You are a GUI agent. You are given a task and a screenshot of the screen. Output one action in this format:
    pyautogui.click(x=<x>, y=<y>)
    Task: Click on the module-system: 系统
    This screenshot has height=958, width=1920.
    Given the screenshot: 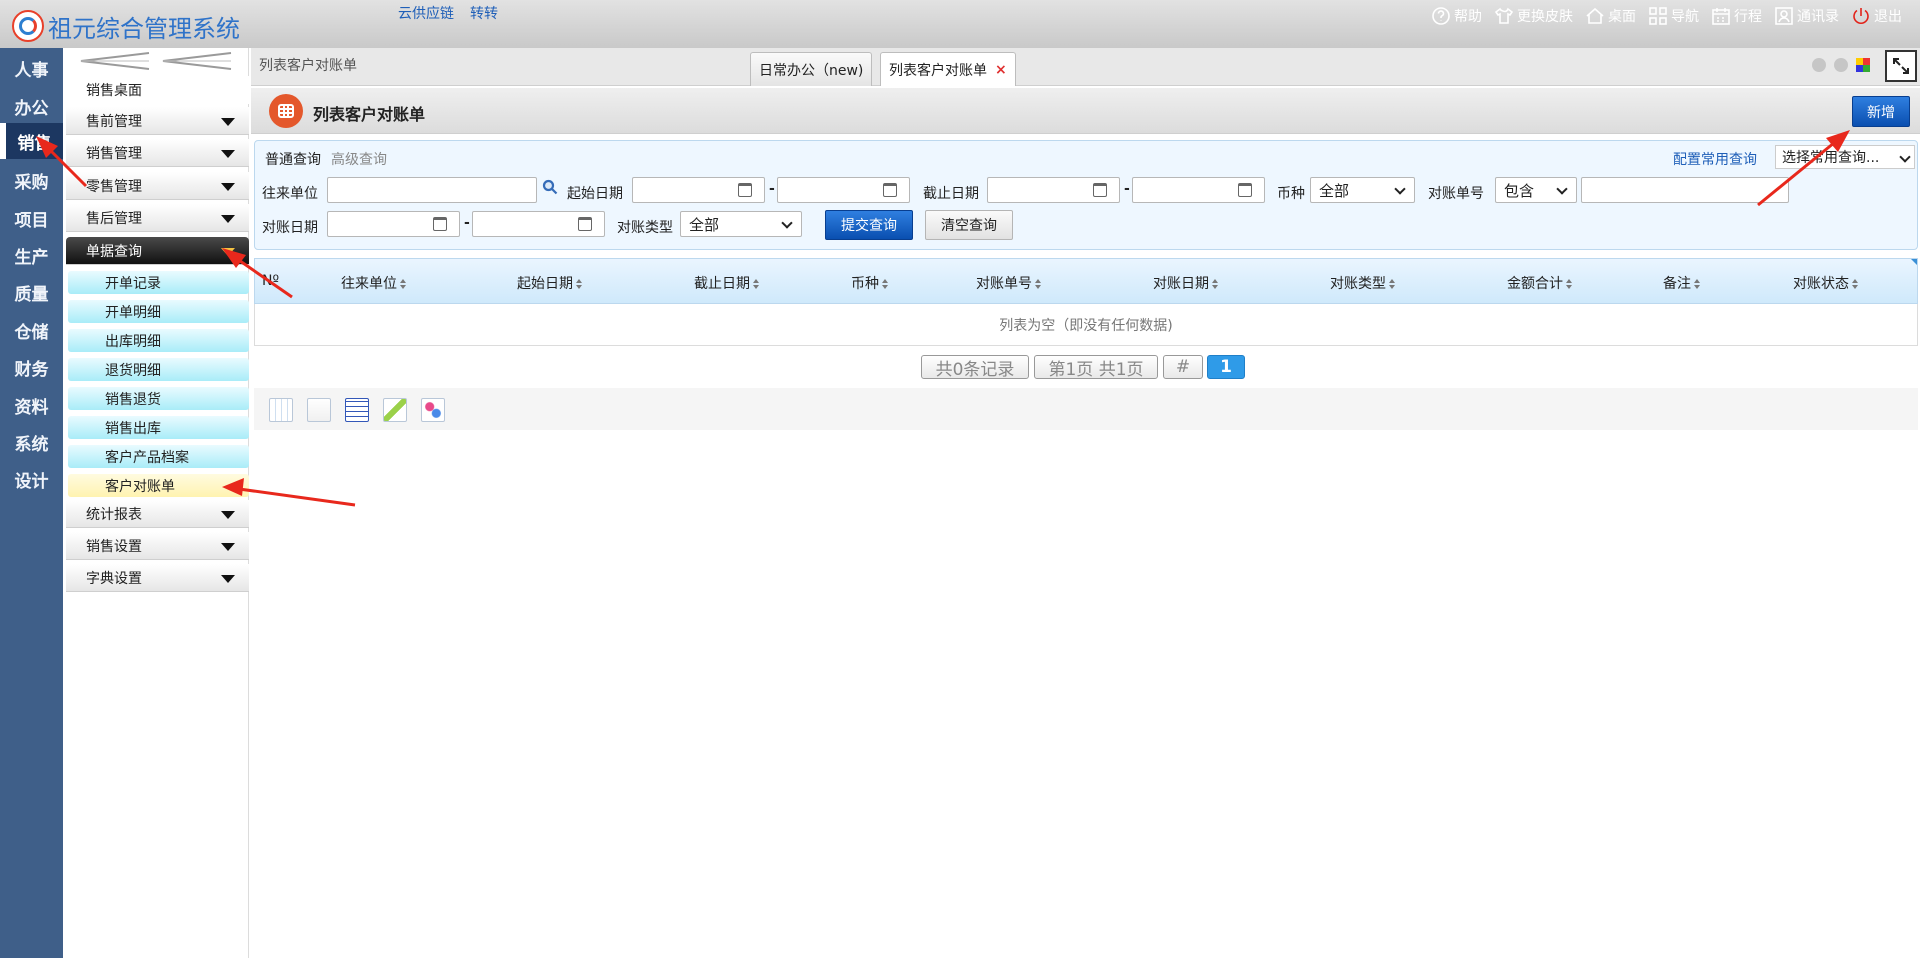 What is the action you would take?
    pyautogui.click(x=31, y=442)
    